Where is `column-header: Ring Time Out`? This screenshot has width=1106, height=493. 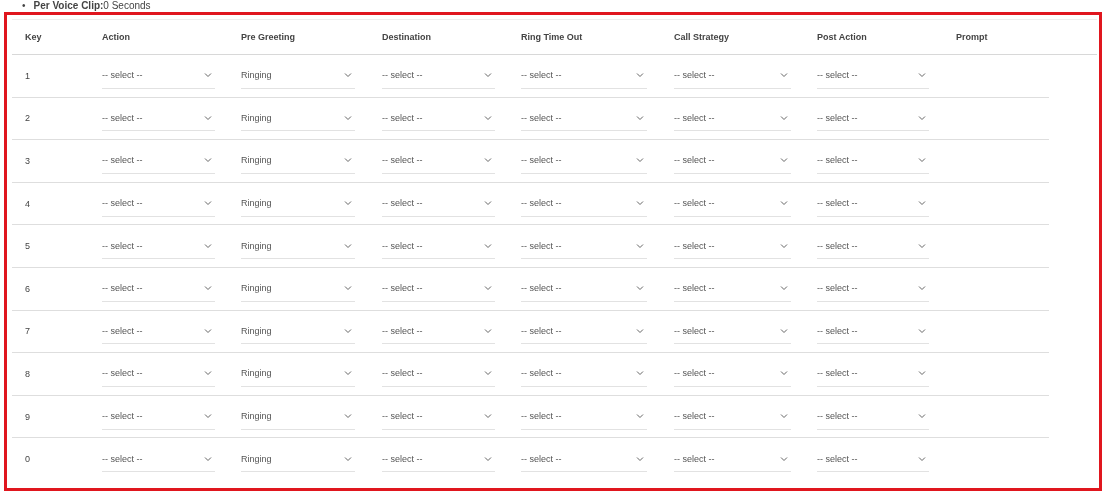 column-header: Ring Time Out is located at coordinates (552, 37).